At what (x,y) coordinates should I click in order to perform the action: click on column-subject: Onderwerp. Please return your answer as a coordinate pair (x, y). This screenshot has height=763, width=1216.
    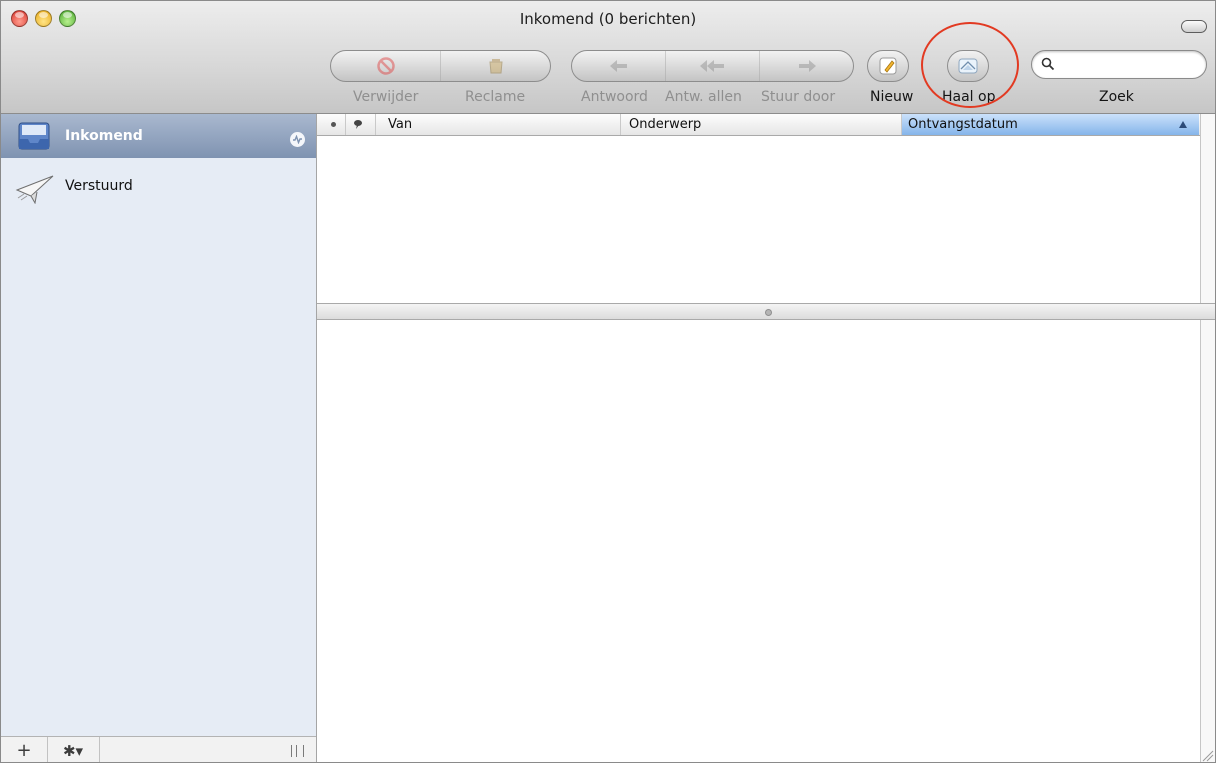
    Looking at the image, I should click on (760, 124).